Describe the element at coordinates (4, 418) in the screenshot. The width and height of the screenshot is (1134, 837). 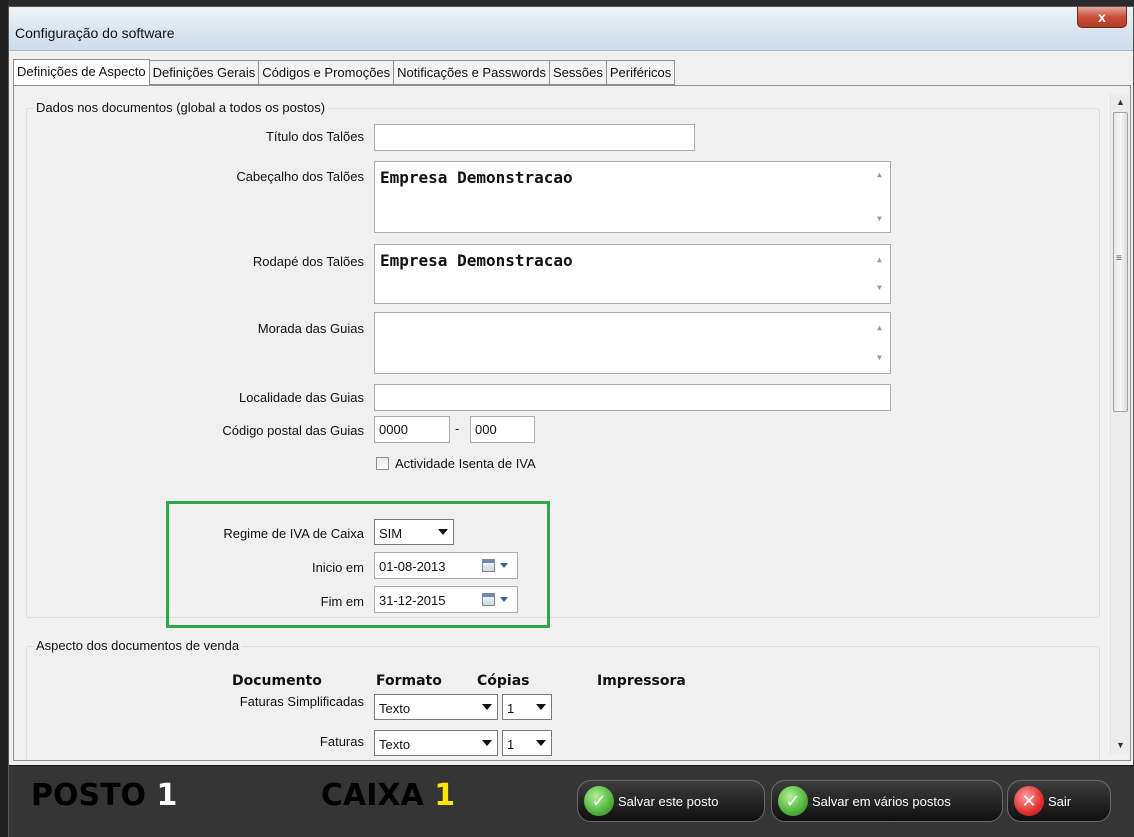
I see `background-edge` at that location.